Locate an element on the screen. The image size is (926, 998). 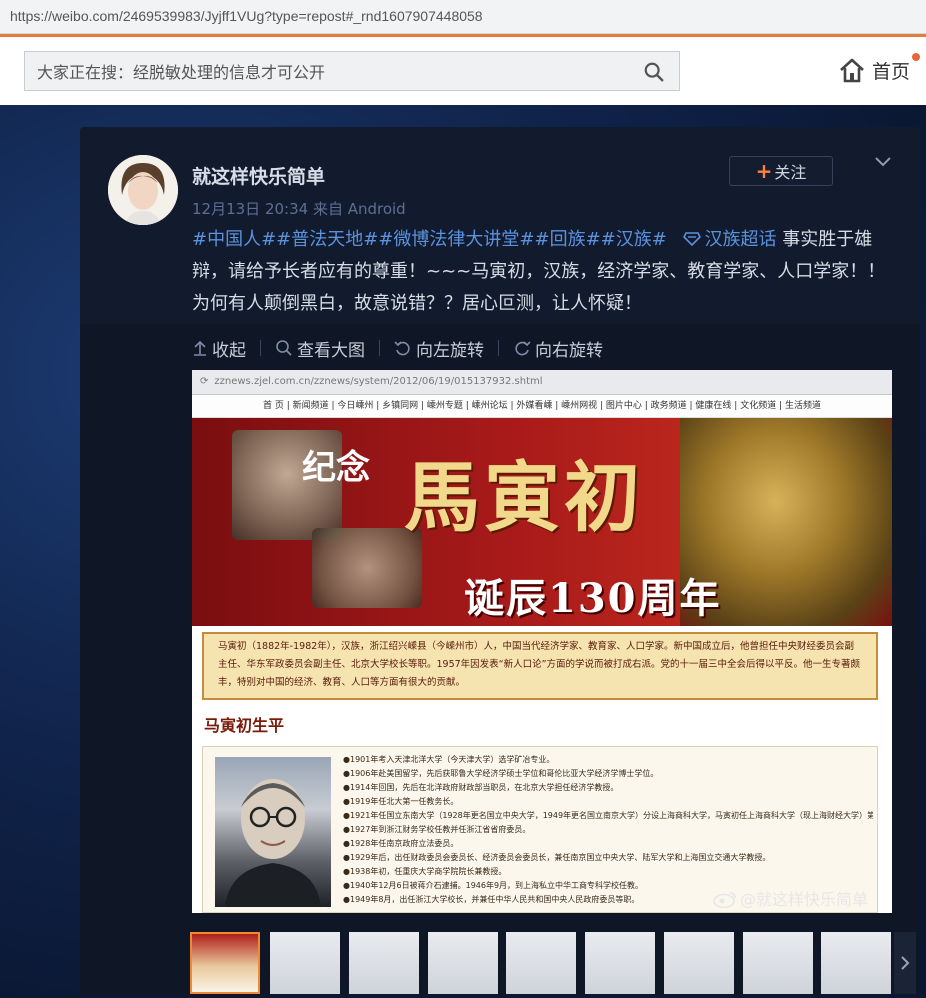
thumbnail-next-button is located at coordinates (905, 963).